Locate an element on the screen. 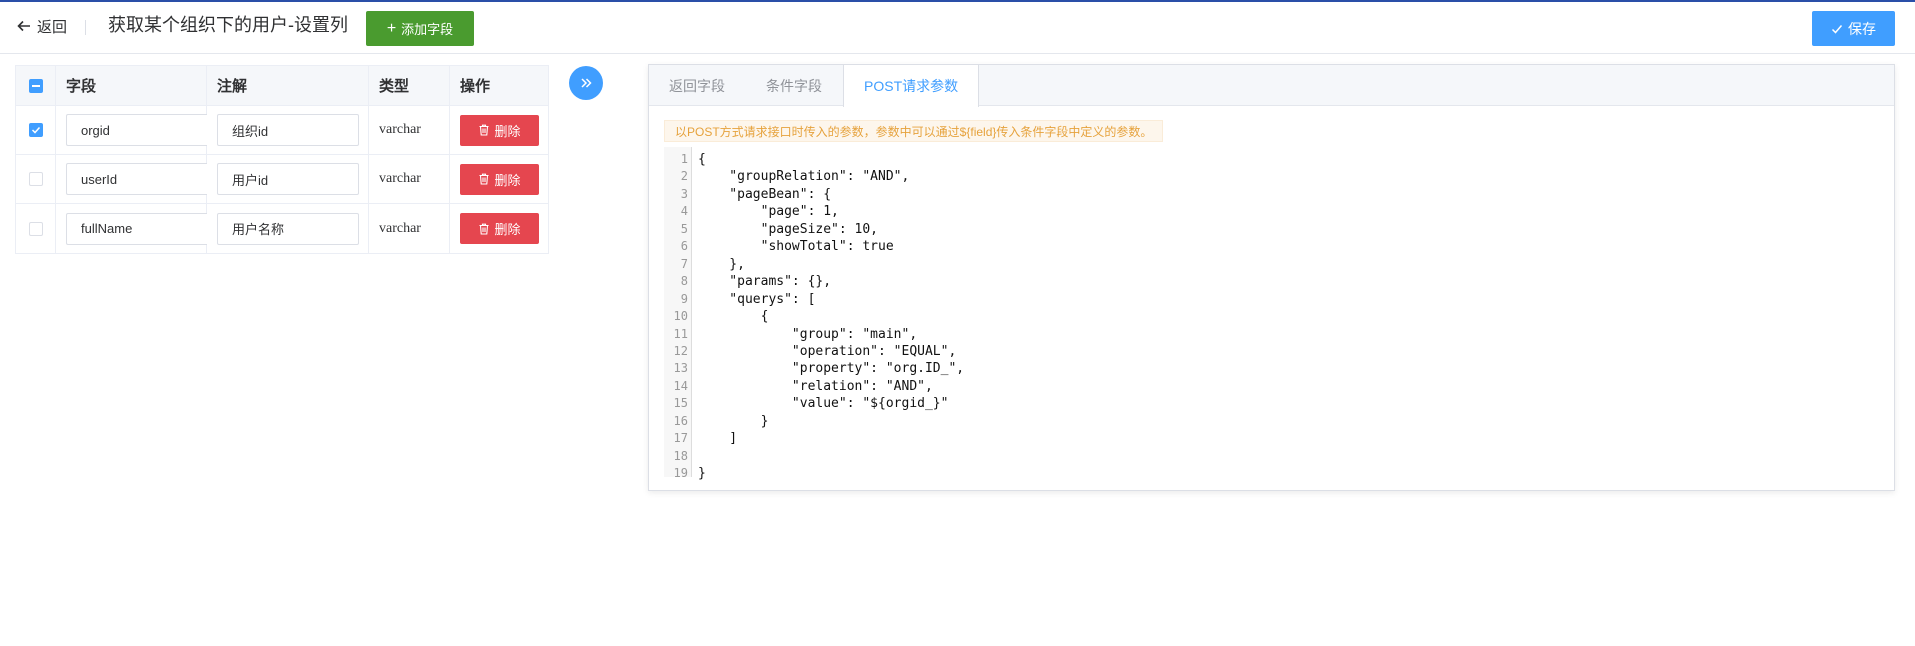 The image size is (1915, 646). line-number: 7 is located at coordinates (684, 263).